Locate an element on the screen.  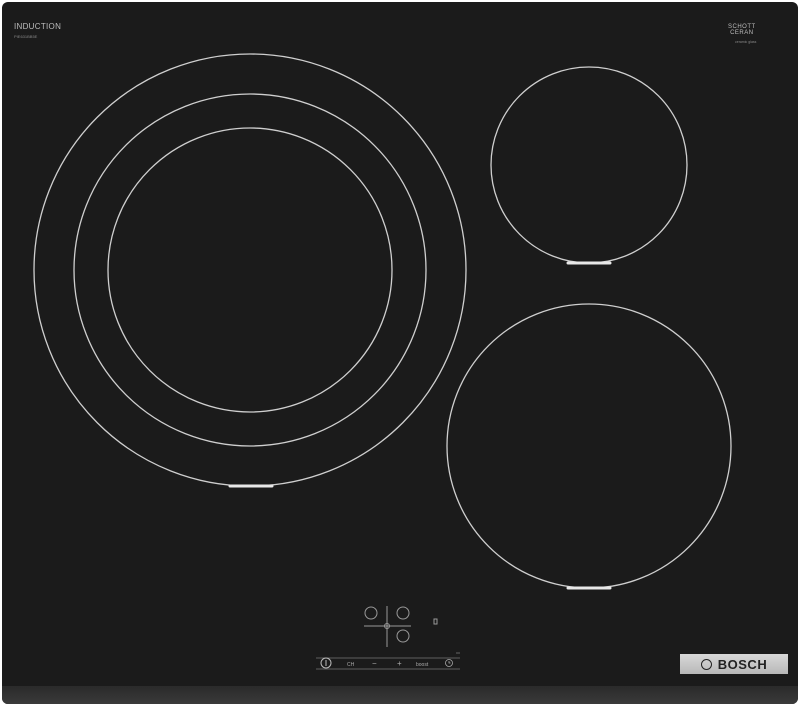
bosch-logo-icon is located at coordinates (706, 664).